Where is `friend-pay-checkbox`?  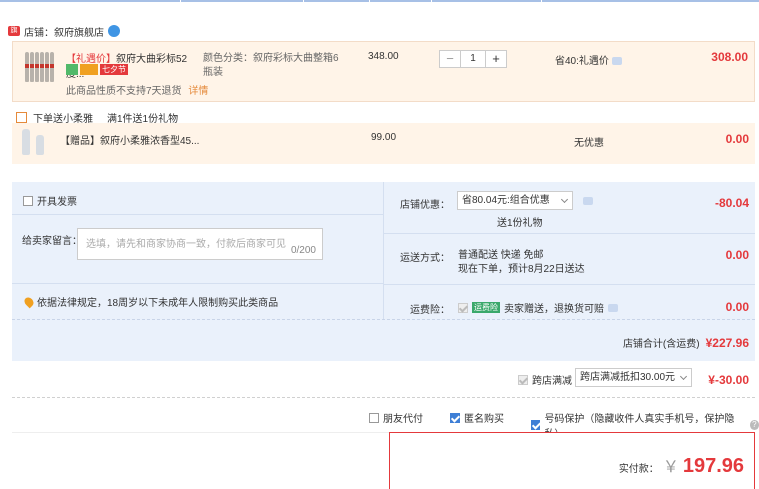
friend-pay-checkbox is located at coordinates (374, 417).